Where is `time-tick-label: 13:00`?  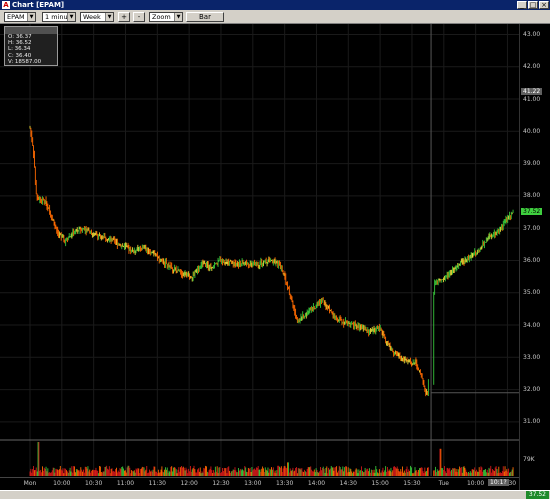
time-tick-label: 13:00 is located at coordinates (253, 483).